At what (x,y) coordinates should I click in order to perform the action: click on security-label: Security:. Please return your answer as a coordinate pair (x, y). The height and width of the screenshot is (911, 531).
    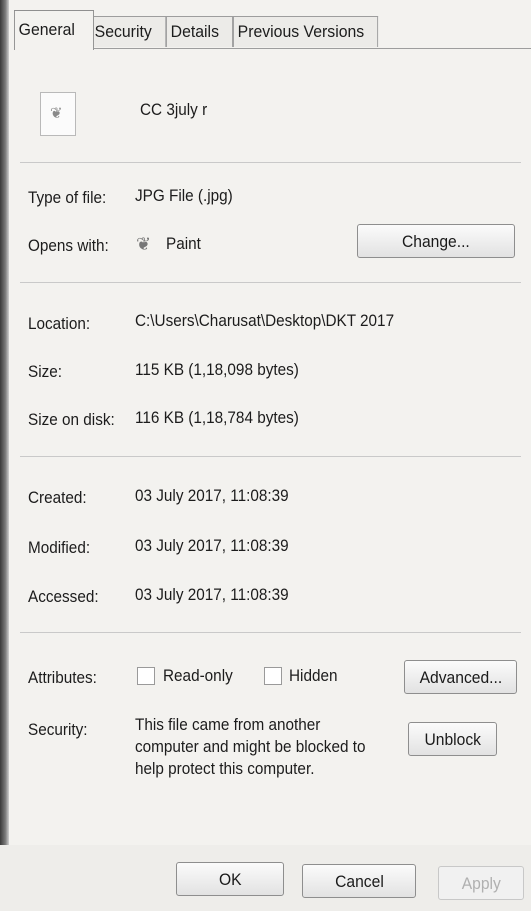
    Looking at the image, I should click on (58, 729).